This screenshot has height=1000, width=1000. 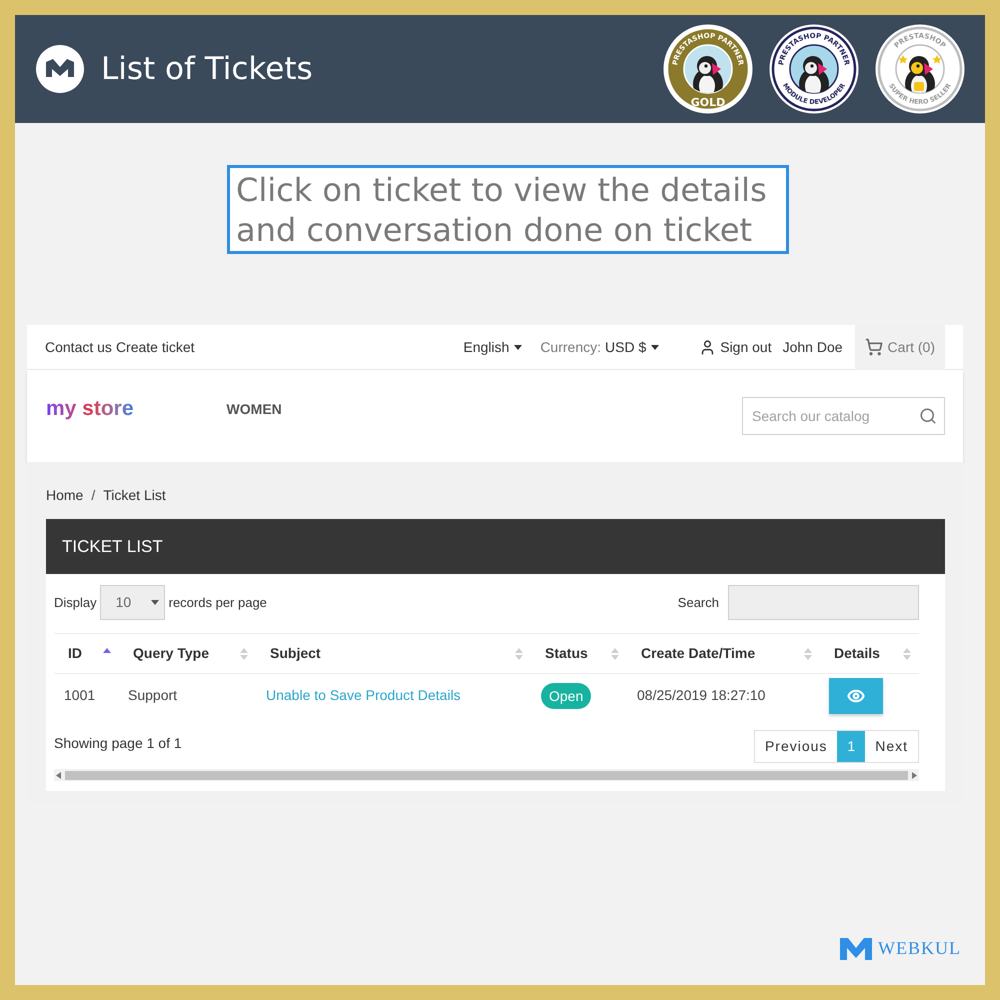 I want to click on breadcrumb-link: Ticket List, so click(x=134, y=495).